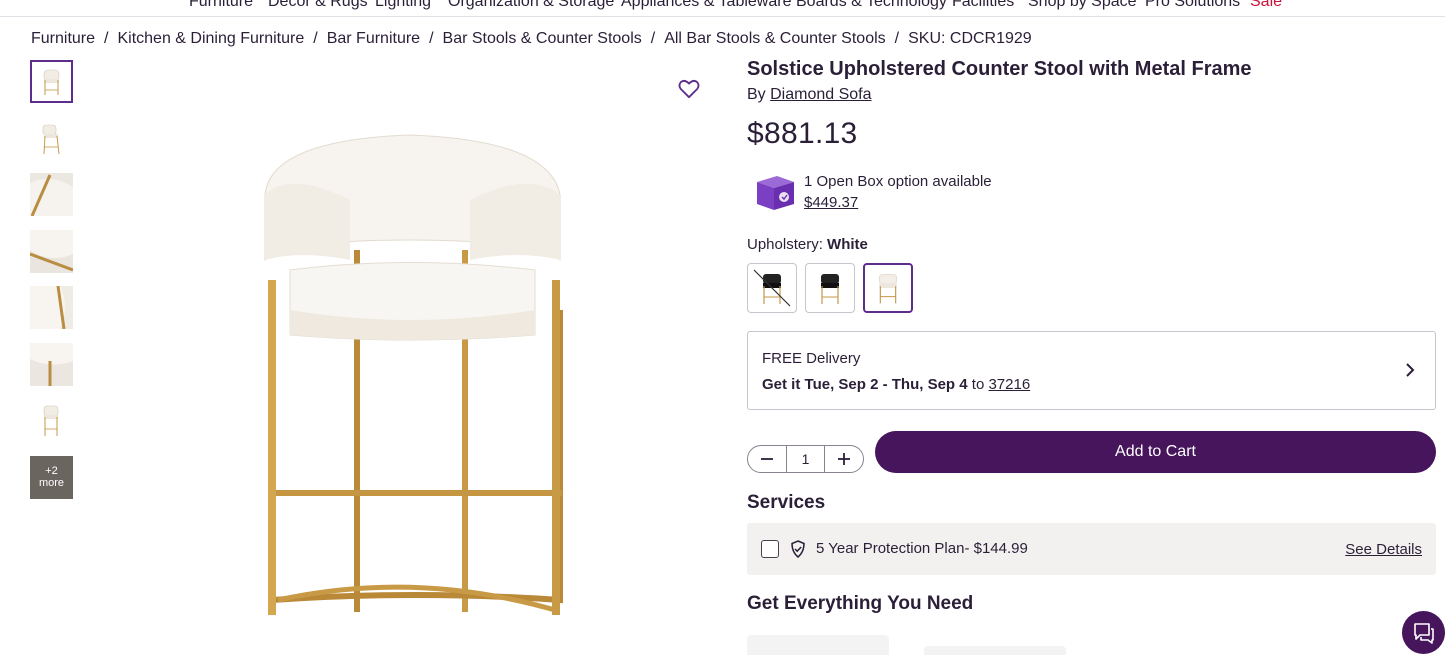 This screenshot has height=655, width=1445. I want to click on see-details-link: See Details, so click(1383, 549).